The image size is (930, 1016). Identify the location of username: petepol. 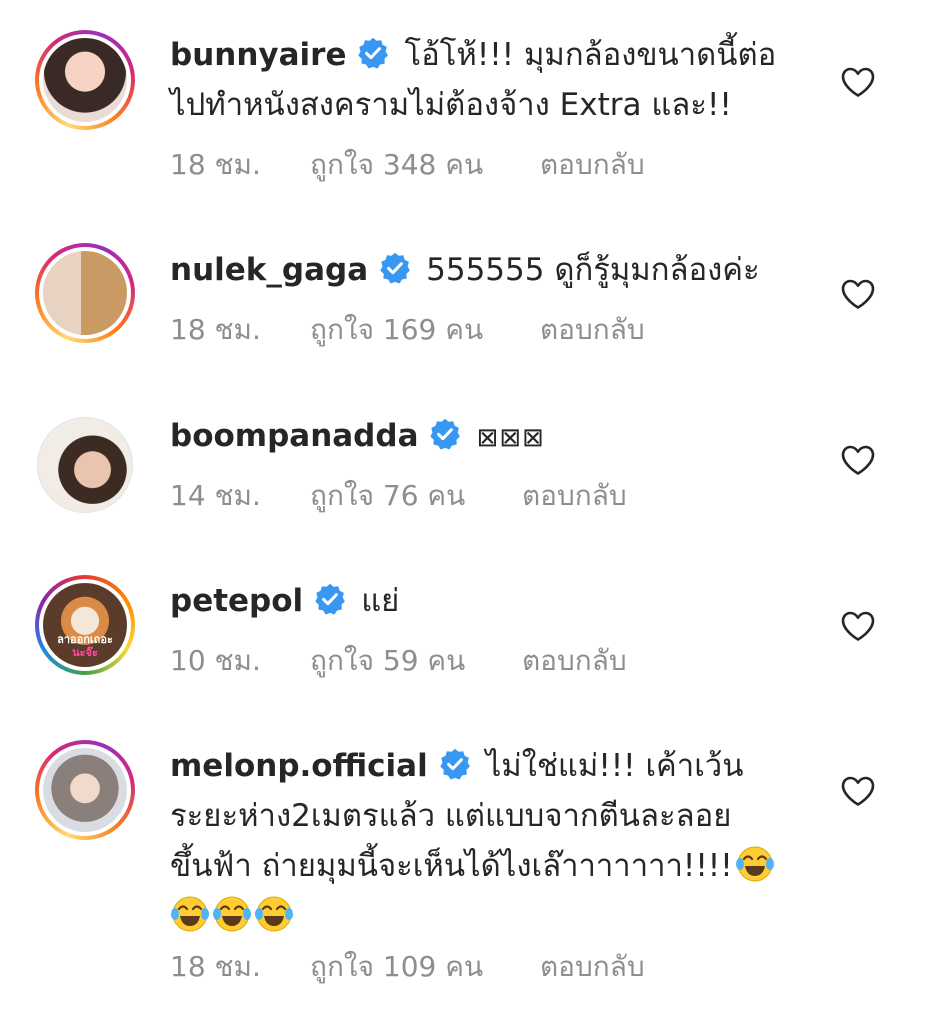
(236, 601).